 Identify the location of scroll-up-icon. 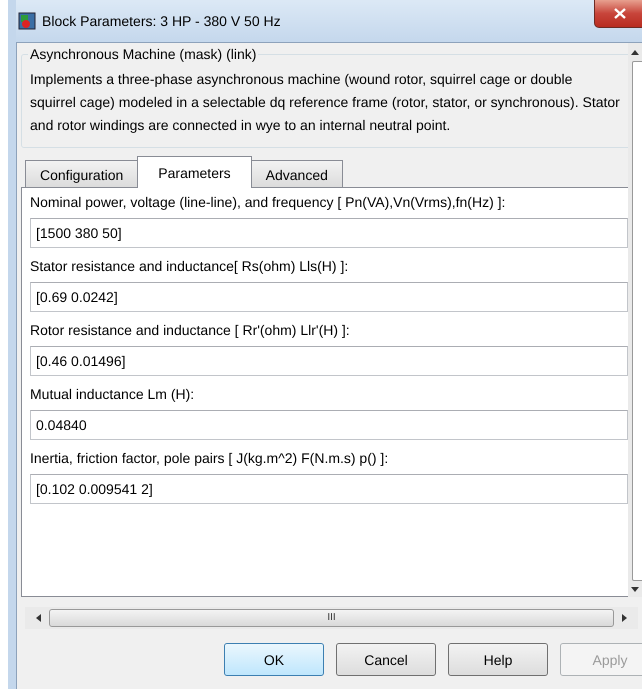
(635, 52).